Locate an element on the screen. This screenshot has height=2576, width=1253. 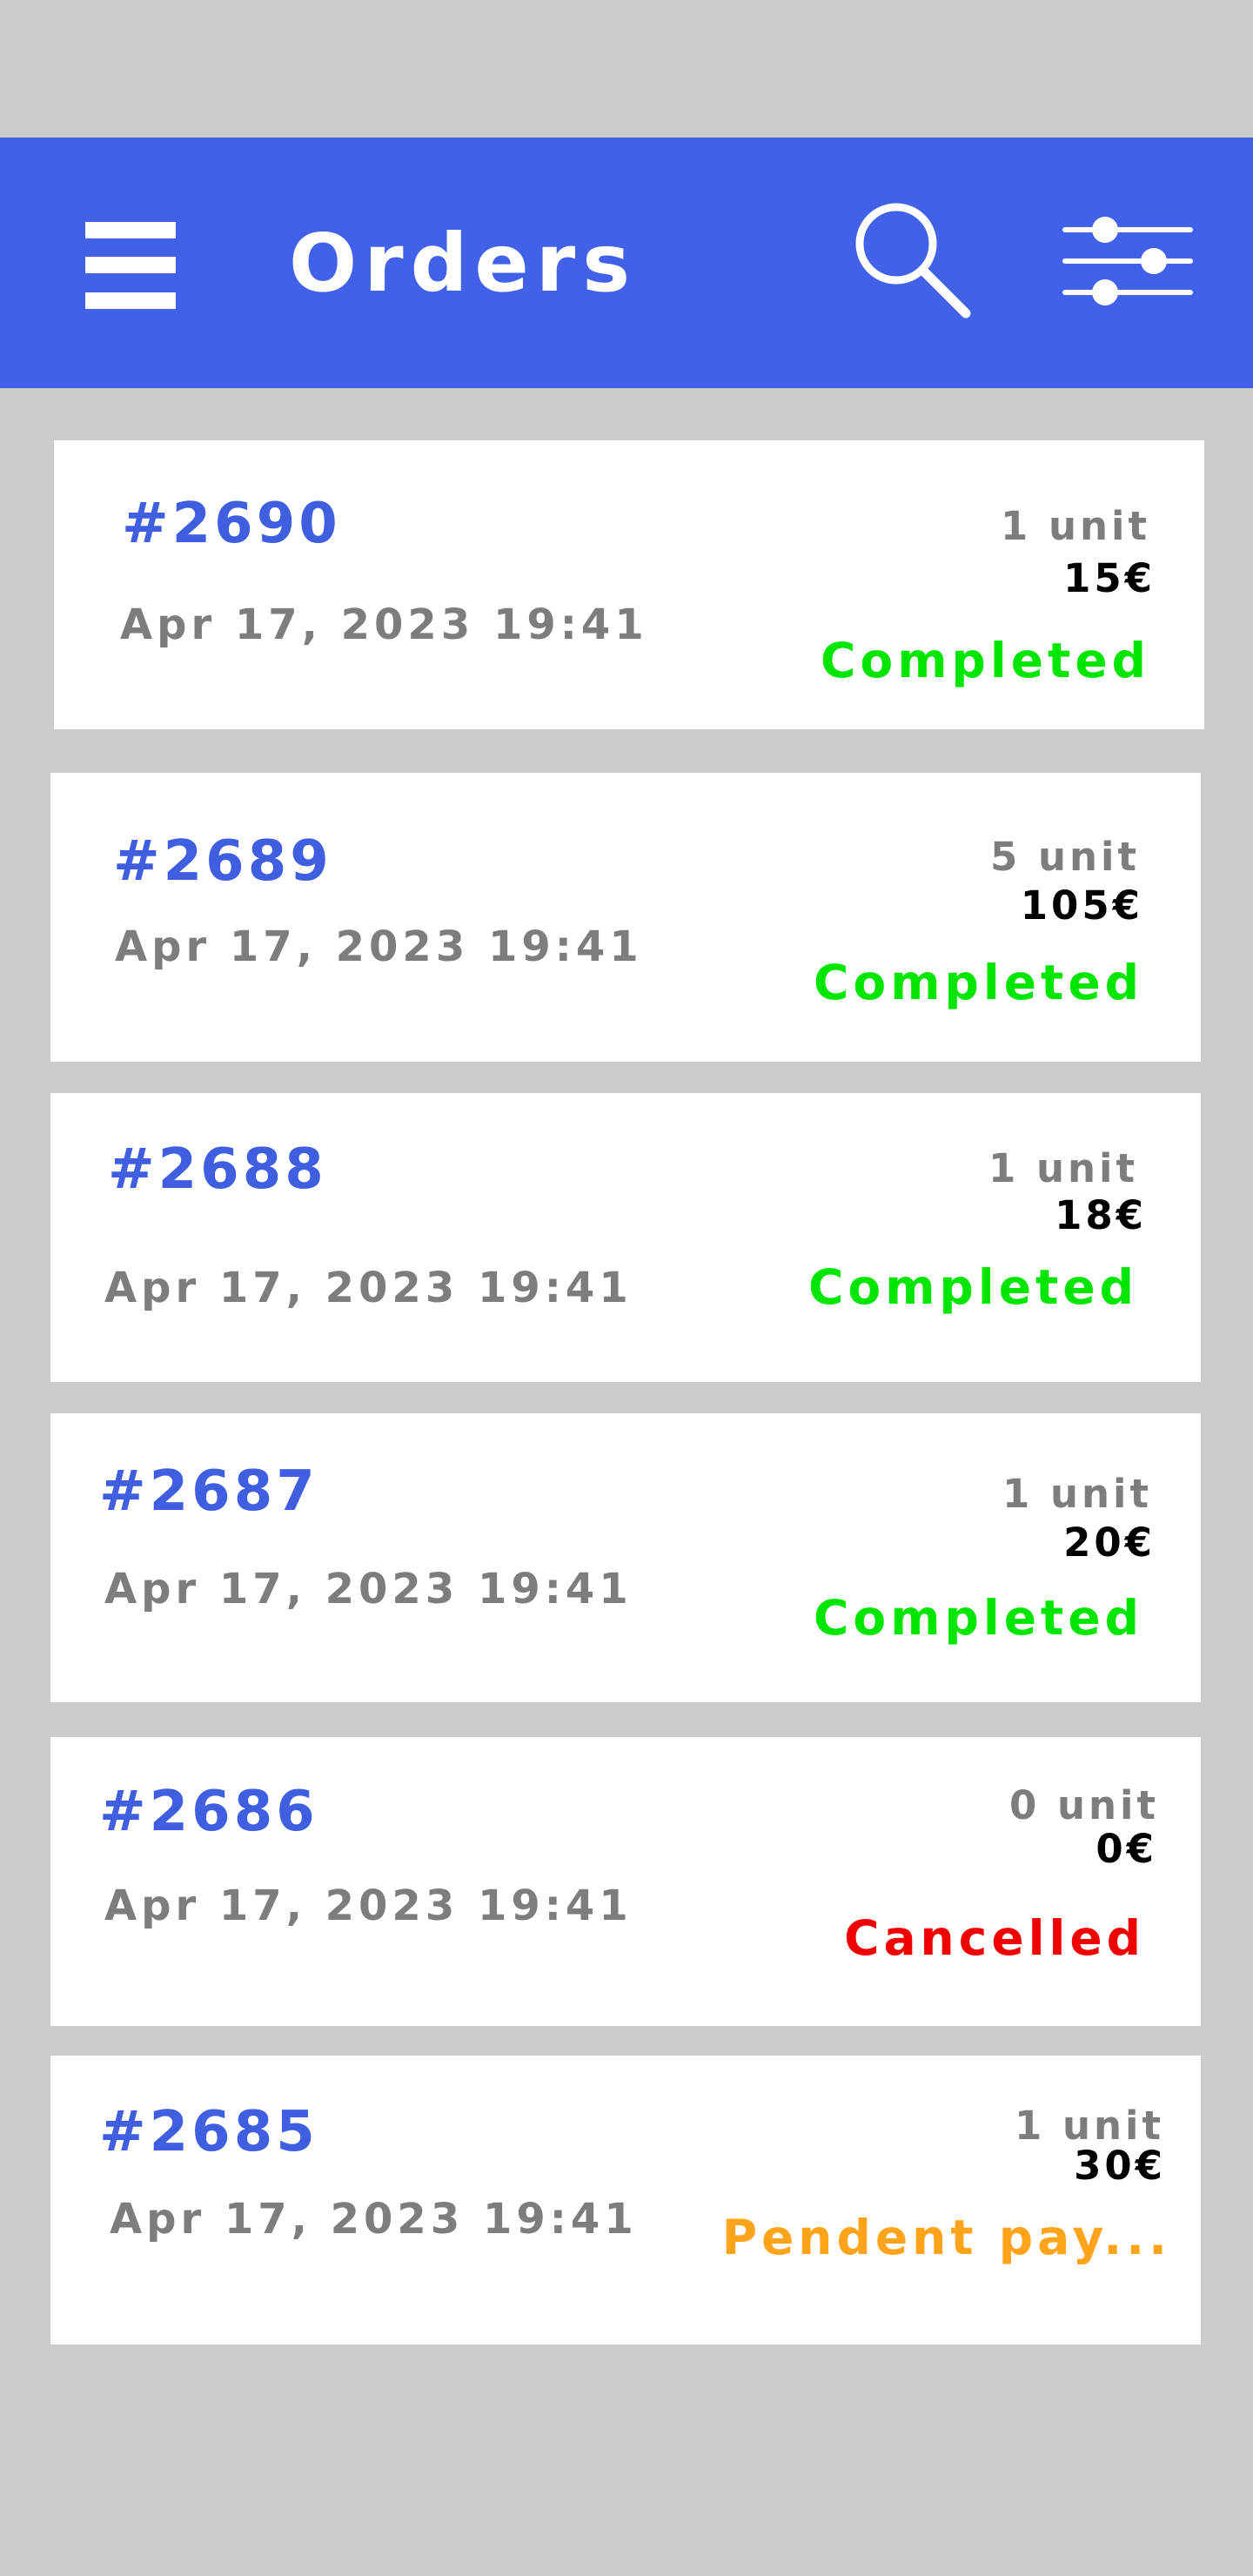
order-status: Cancelled is located at coordinates (994, 1938).